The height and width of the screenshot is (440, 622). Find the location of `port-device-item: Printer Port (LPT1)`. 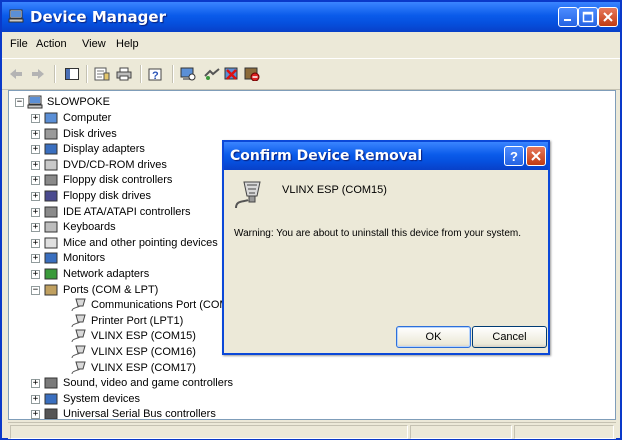

port-device-item: Printer Port (LPT1) is located at coordinates (127, 321).